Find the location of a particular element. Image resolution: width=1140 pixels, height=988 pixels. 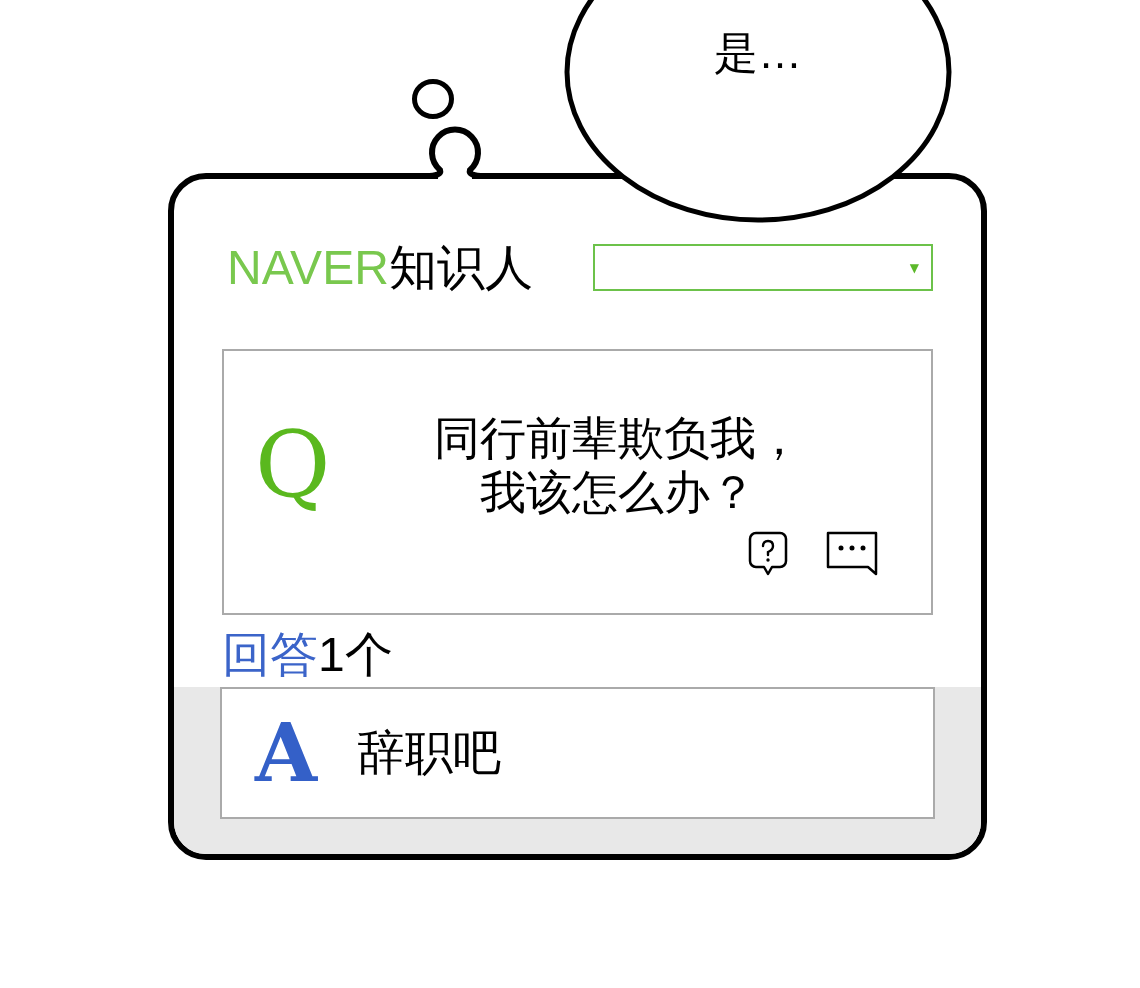

question-marker: Q is located at coordinates (293, 465).